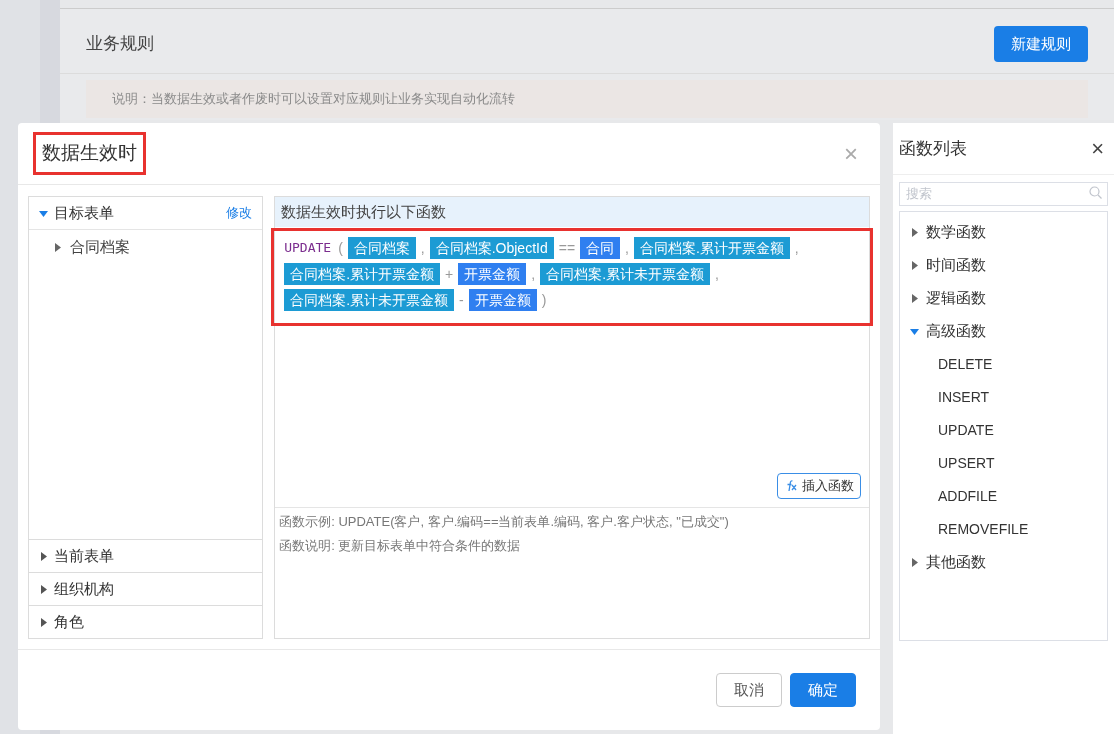 Image resolution: width=1114 pixels, height=734 pixels. What do you see at coordinates (504, 522) in the screenshot?
I see `example-text: 函数示例: UPDATE(客户, 客户.编码==当前表单.编码, 客户.客户状态, "已成交")` at bounding box center [504, 522].